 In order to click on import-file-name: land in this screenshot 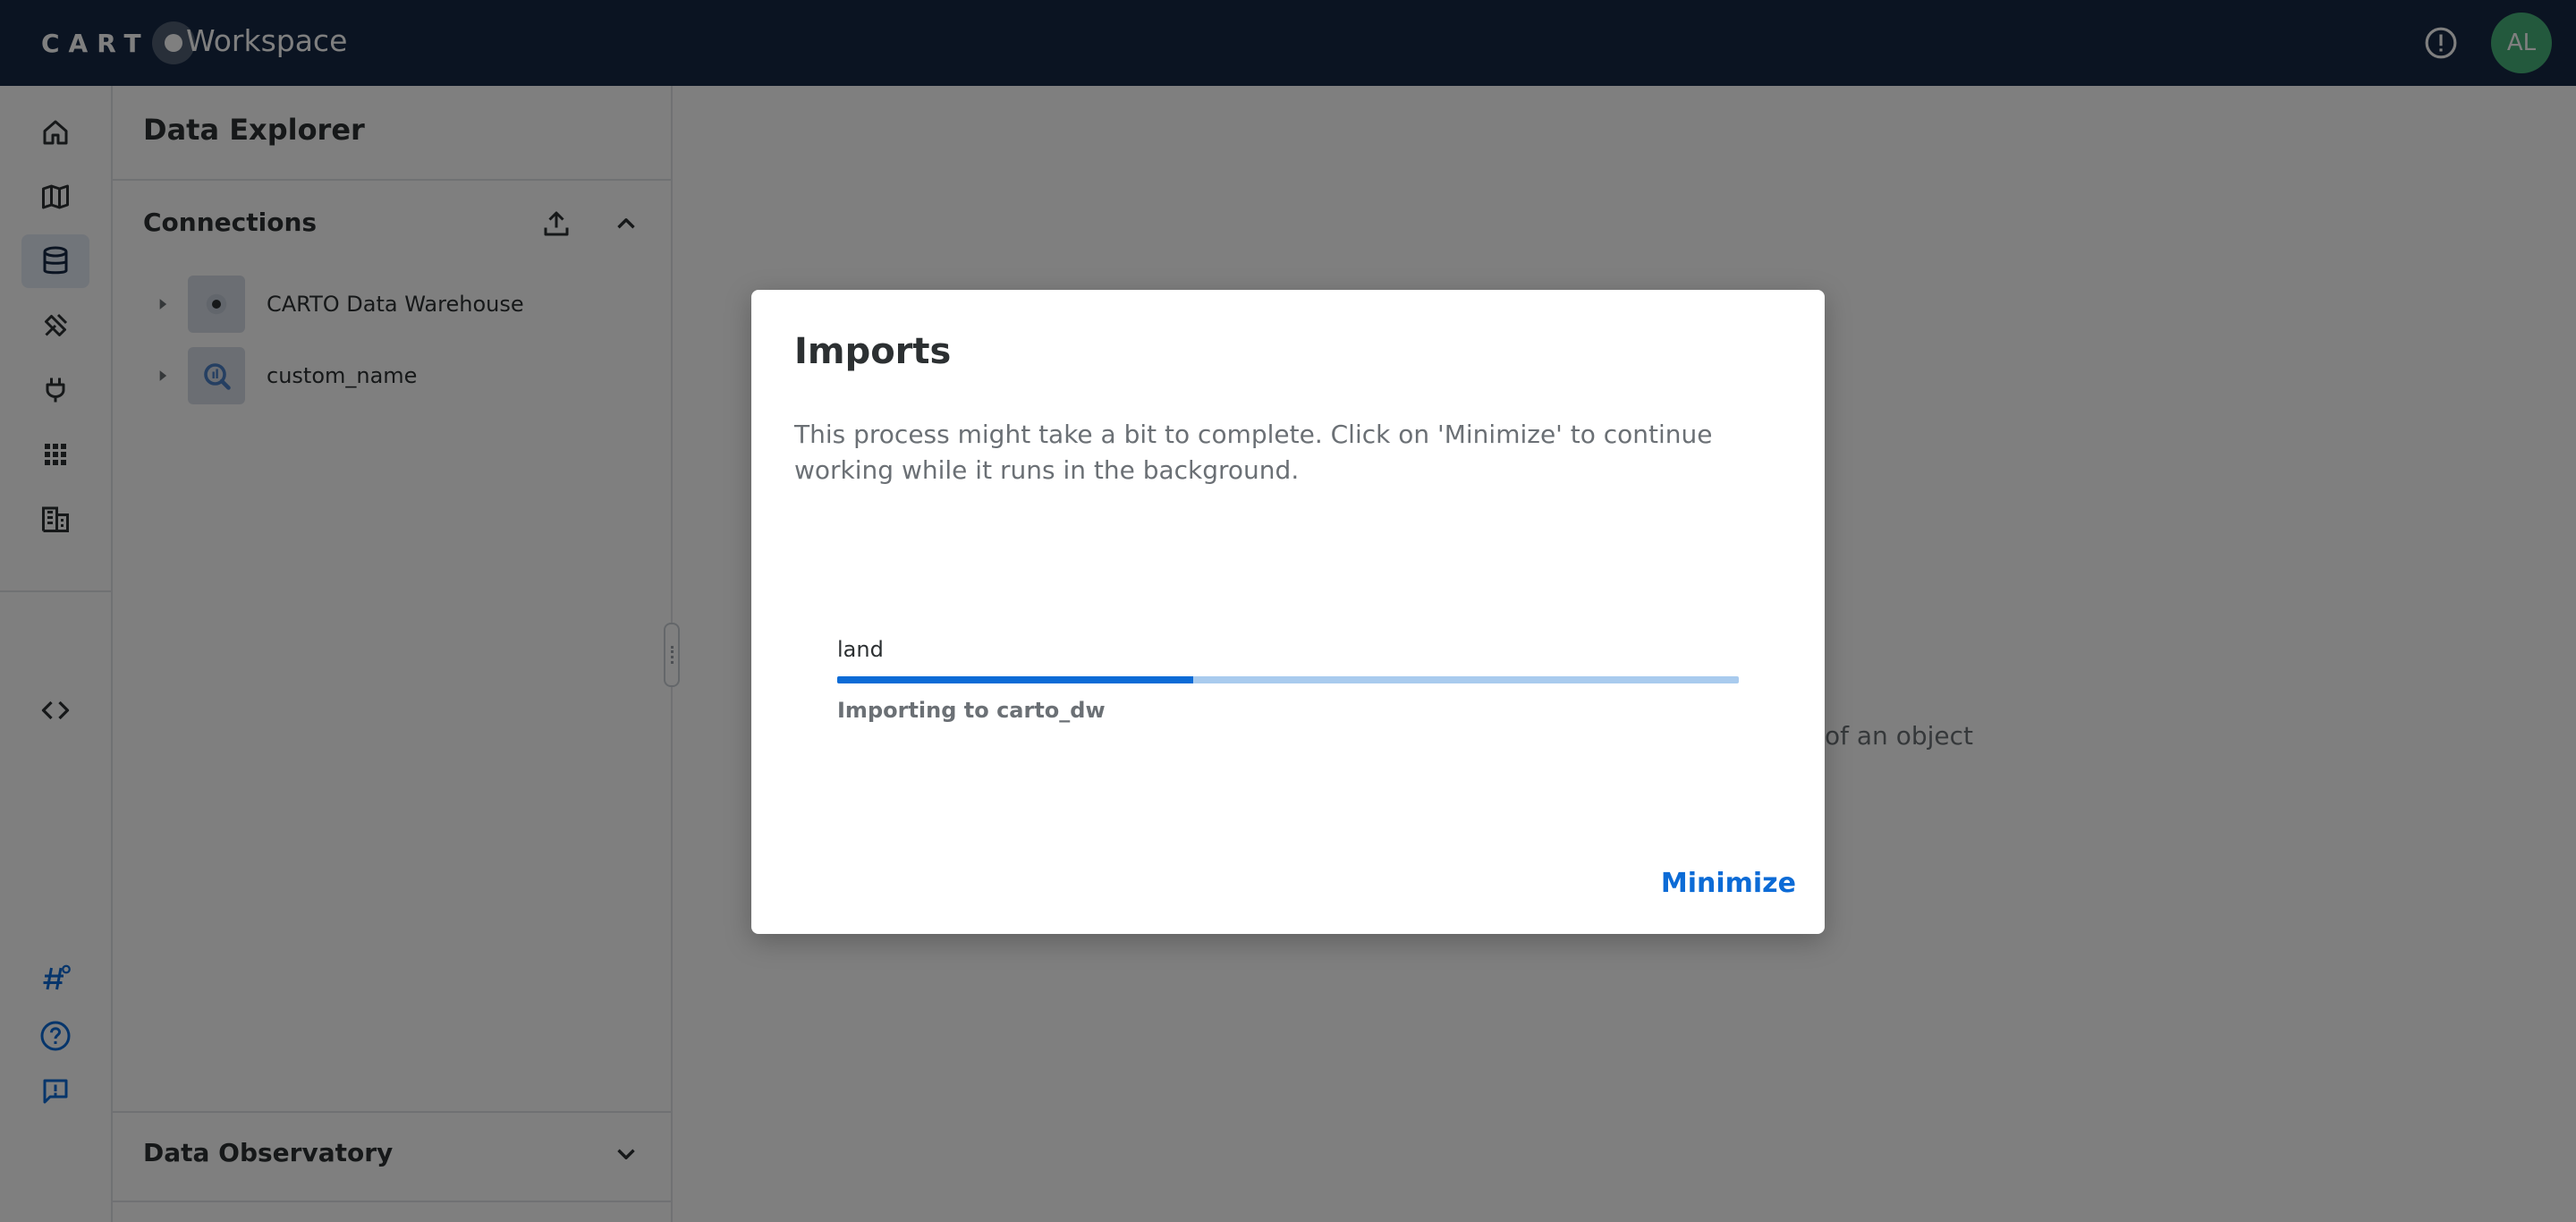, I will do `click(860, 649)`.